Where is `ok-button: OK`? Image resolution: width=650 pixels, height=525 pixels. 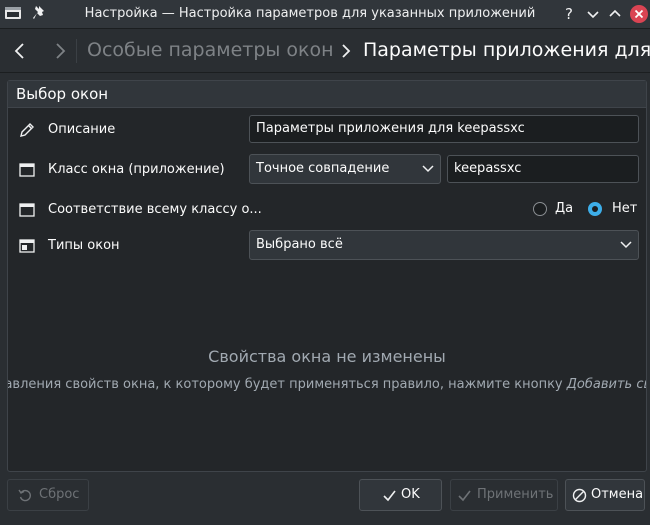 ok-button: OK is located at coordinates (400, 495).